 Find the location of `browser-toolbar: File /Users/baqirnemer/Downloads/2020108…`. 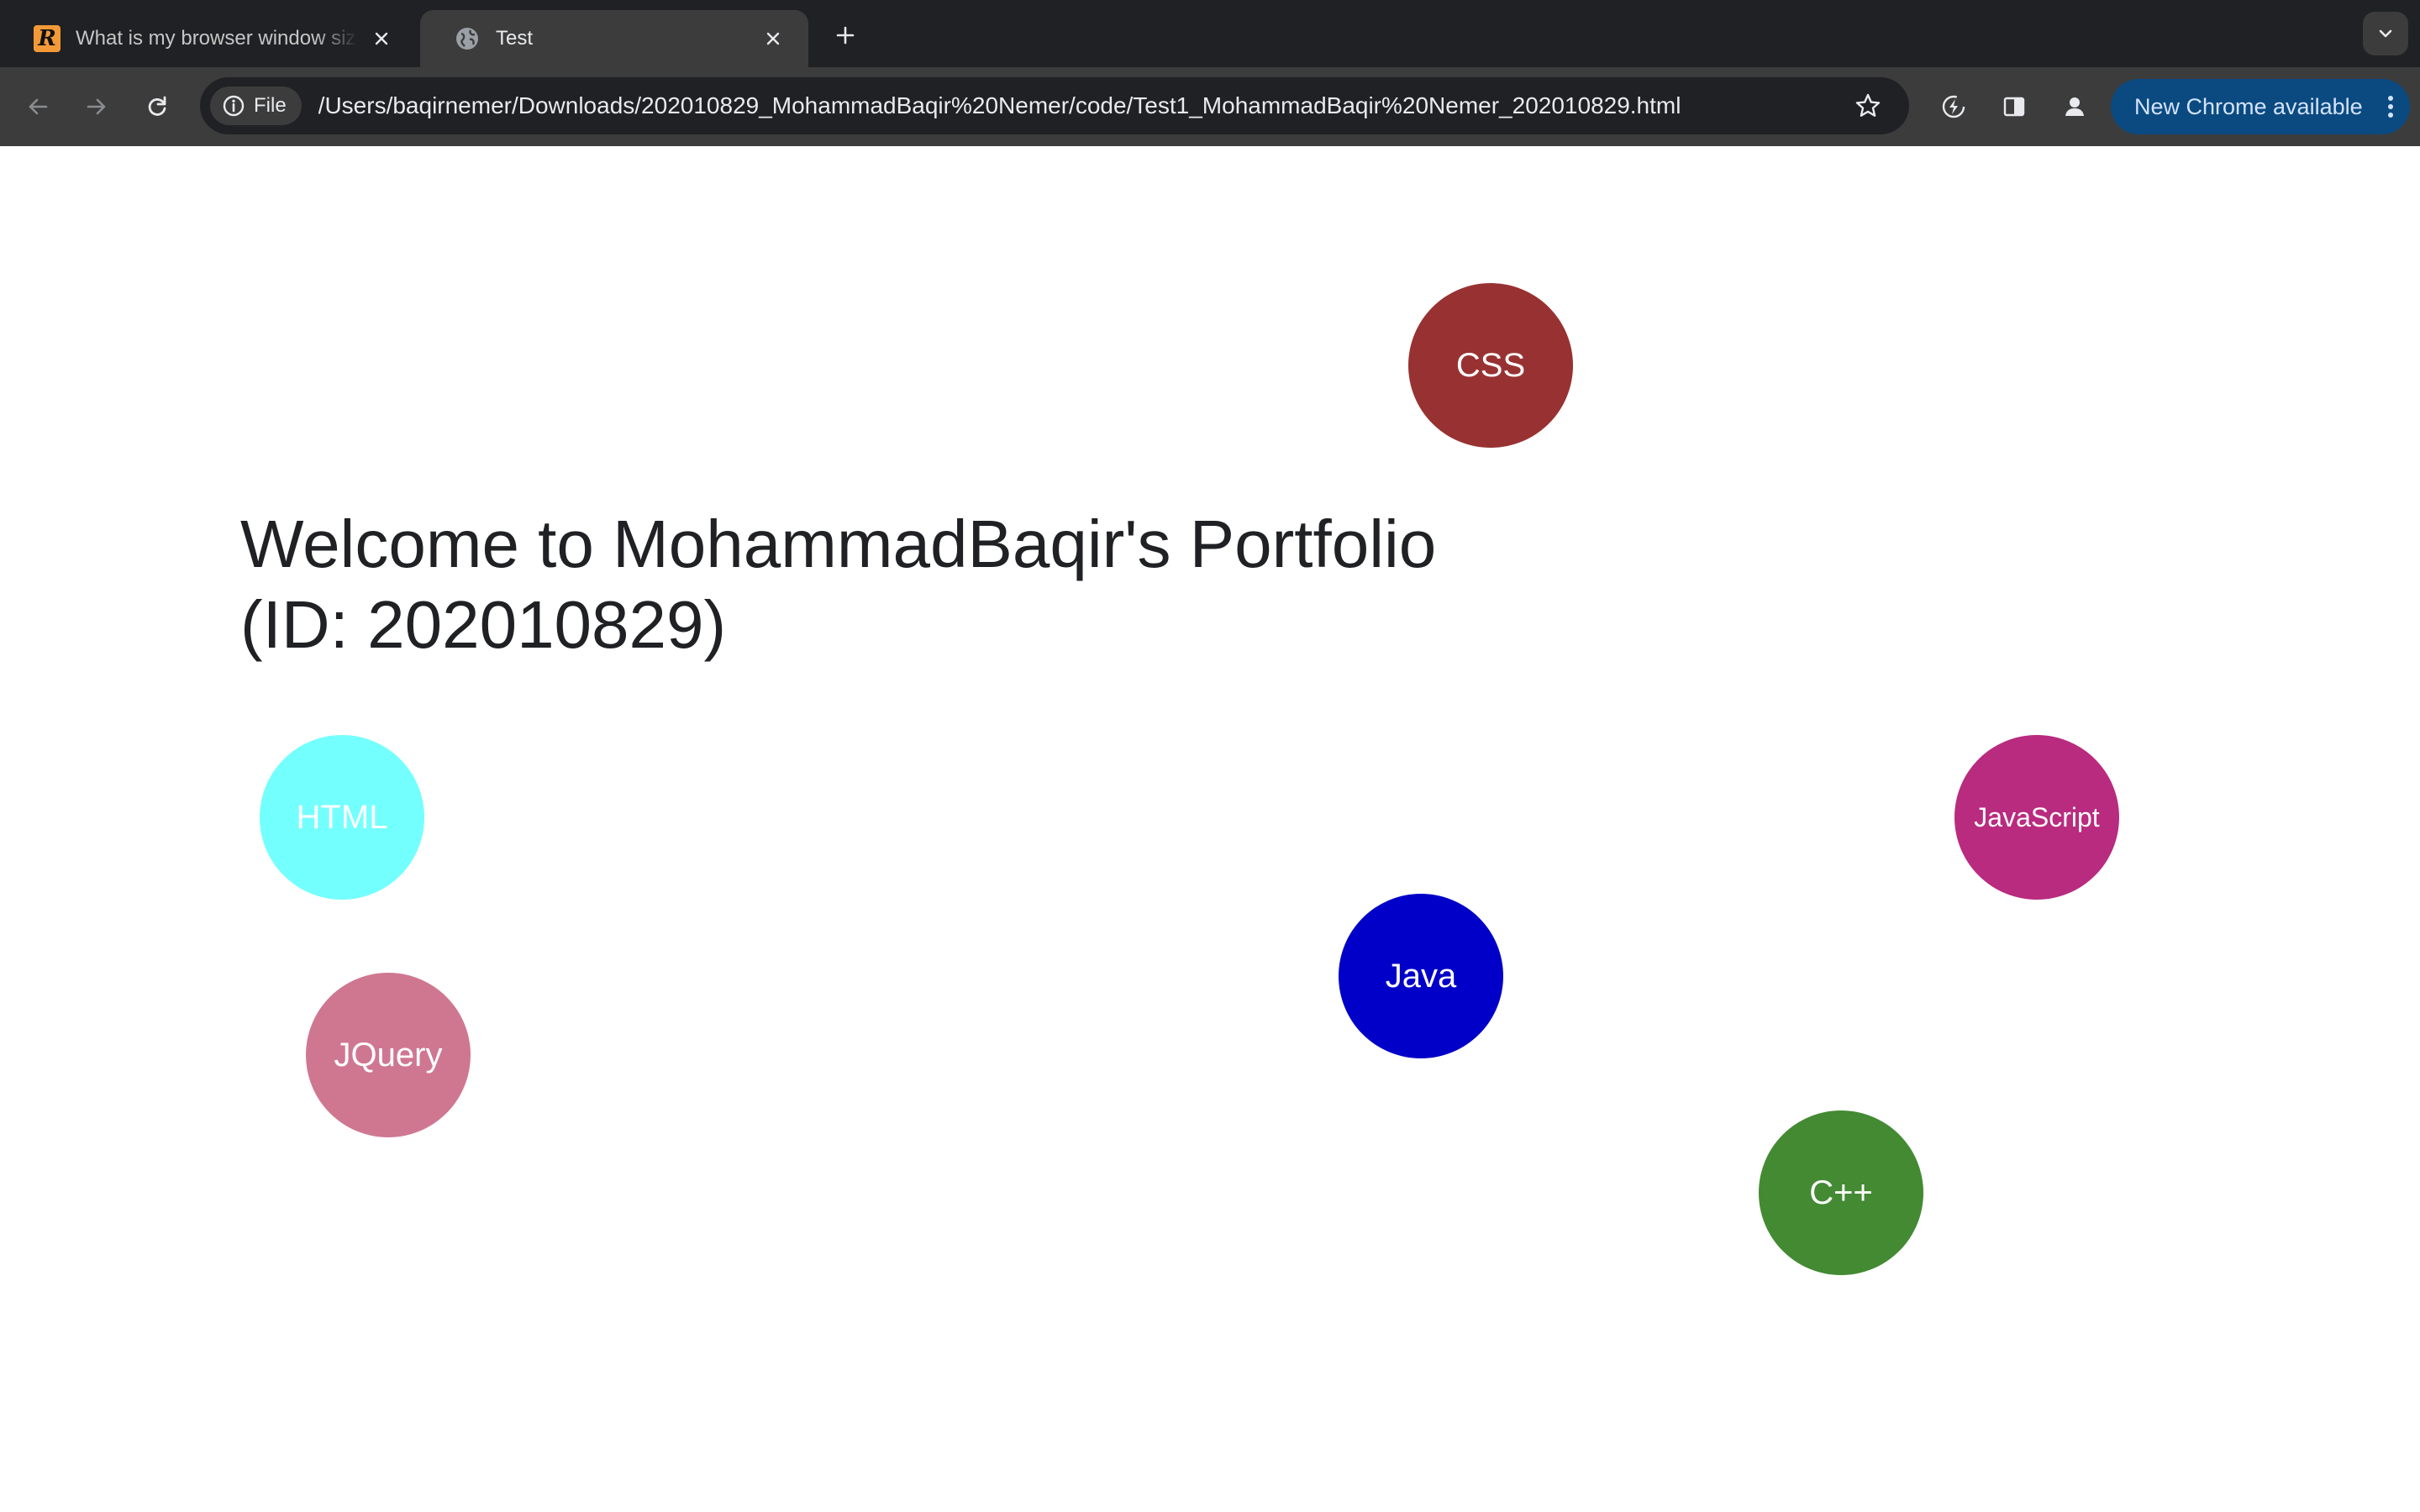

browser-toolbar: File /Users/baqirnemer/Downloads/2020108… is located at coordinates (1210, 106).